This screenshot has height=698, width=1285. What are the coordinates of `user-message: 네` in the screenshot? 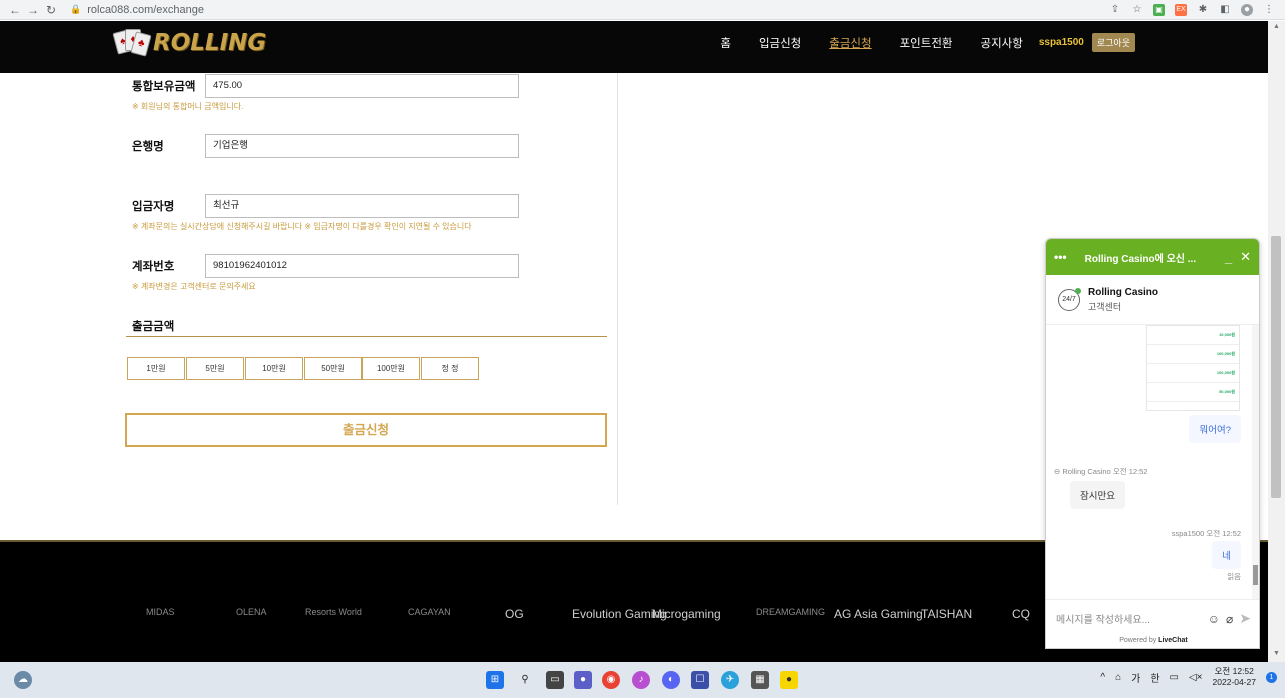 It's located at (1226, 555).